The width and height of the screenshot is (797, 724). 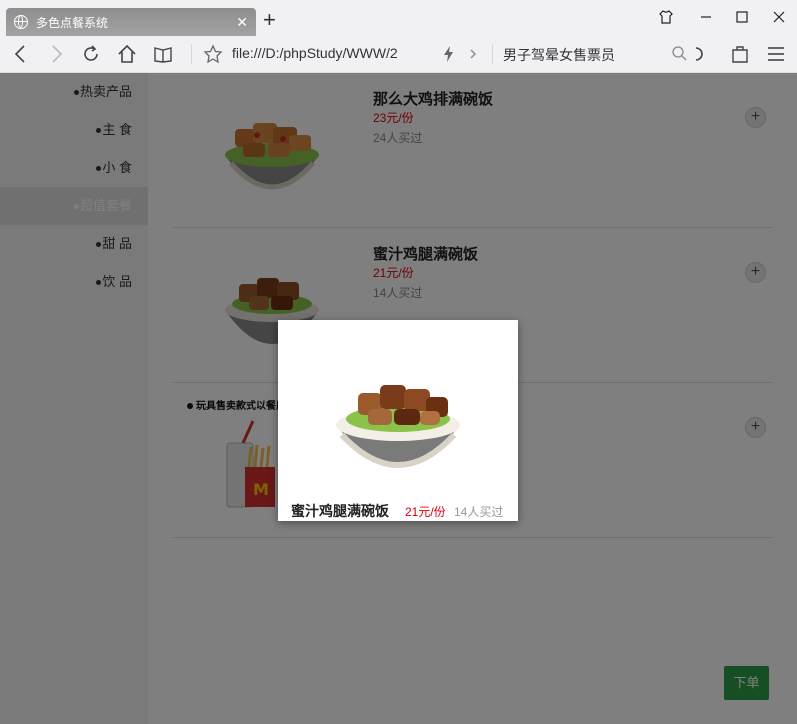 I want to click on bag-icon, so click(x=740, y=54).